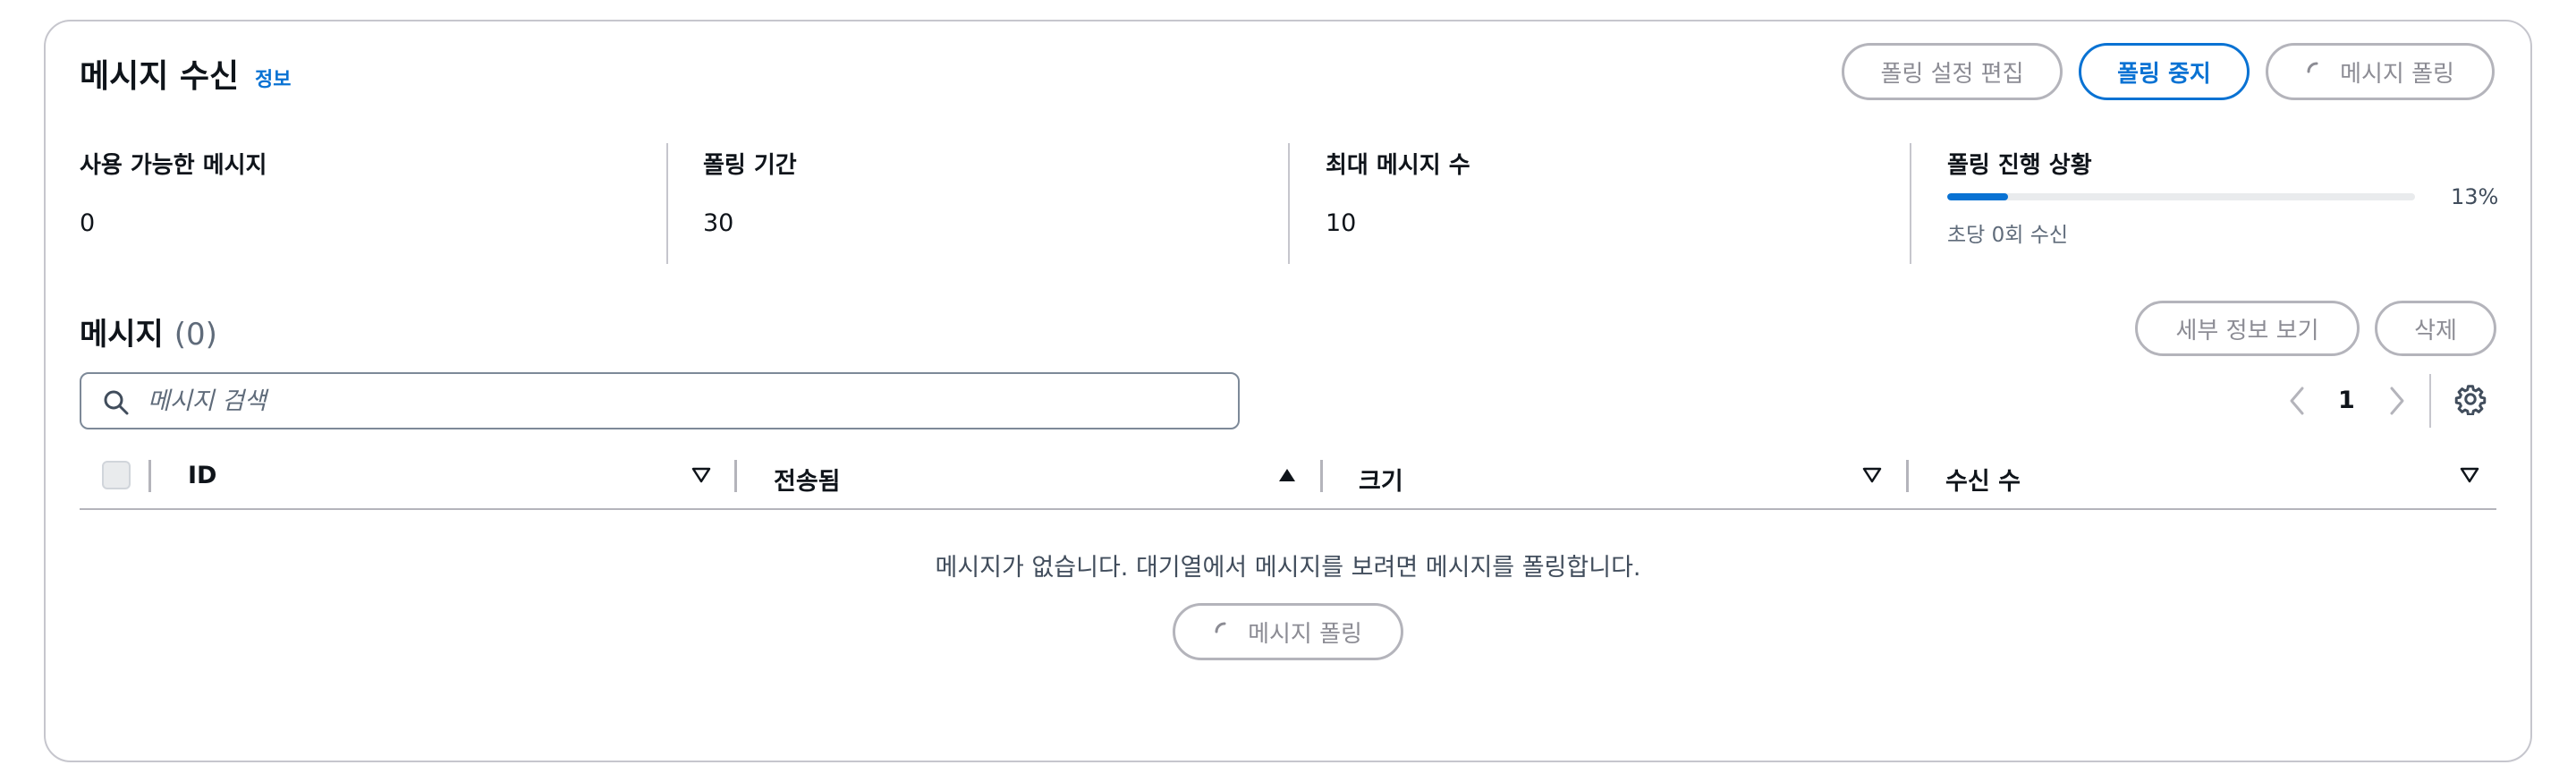 The height and width of the screenshot is (782, 2576). Describe the element at coordinates (2397, 401) in the screenshot. I see `chevron-right-icon` at that location.